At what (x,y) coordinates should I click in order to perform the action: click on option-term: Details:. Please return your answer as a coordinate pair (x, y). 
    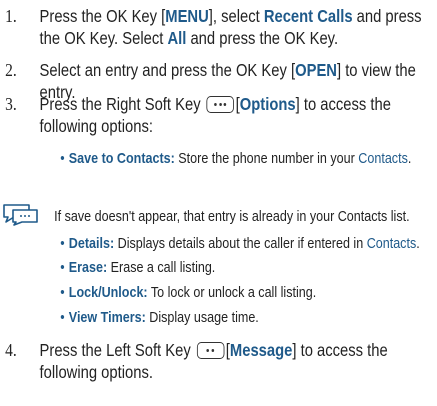
    Looking at the image, I should click on (91, 244).